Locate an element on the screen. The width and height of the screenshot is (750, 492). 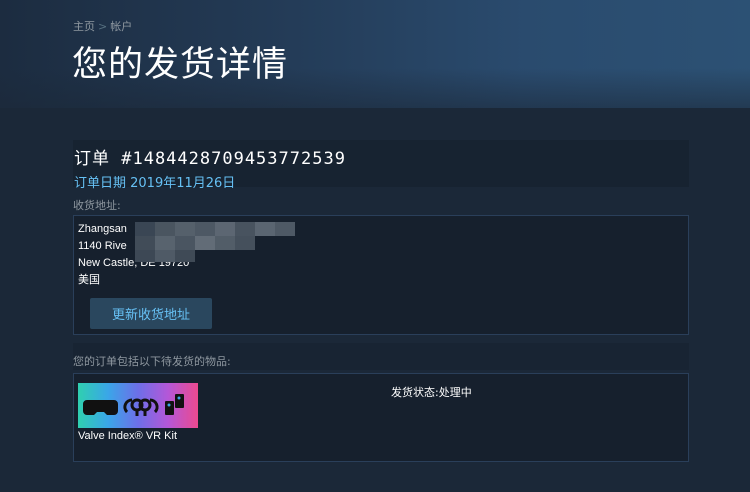
order-date: 订单日期 2019年11月26日 is located at coordinates (155, 183).